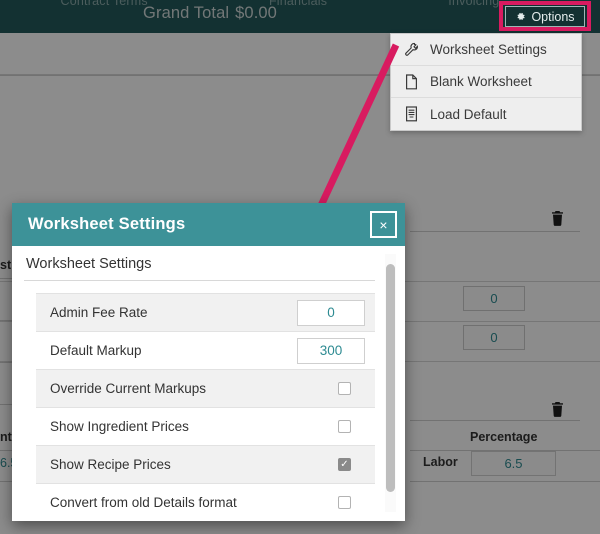 This screenshot has width=600, height=534. I want to click on setting-label: Admin Fee Rate, so click(99, 312).